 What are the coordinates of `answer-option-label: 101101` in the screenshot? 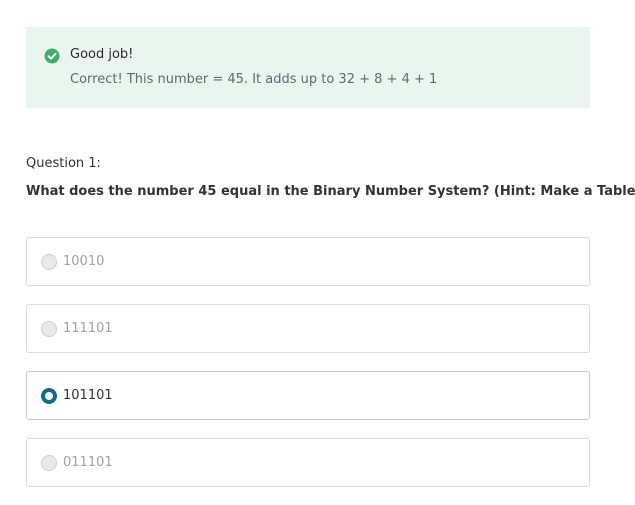 It's located at (88, 395).